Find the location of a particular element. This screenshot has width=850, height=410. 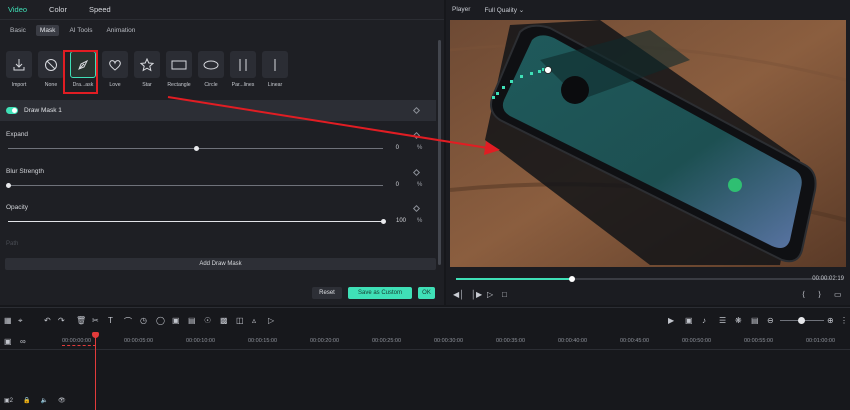

play-icon: ▷ is located at coordinates (490, 294).